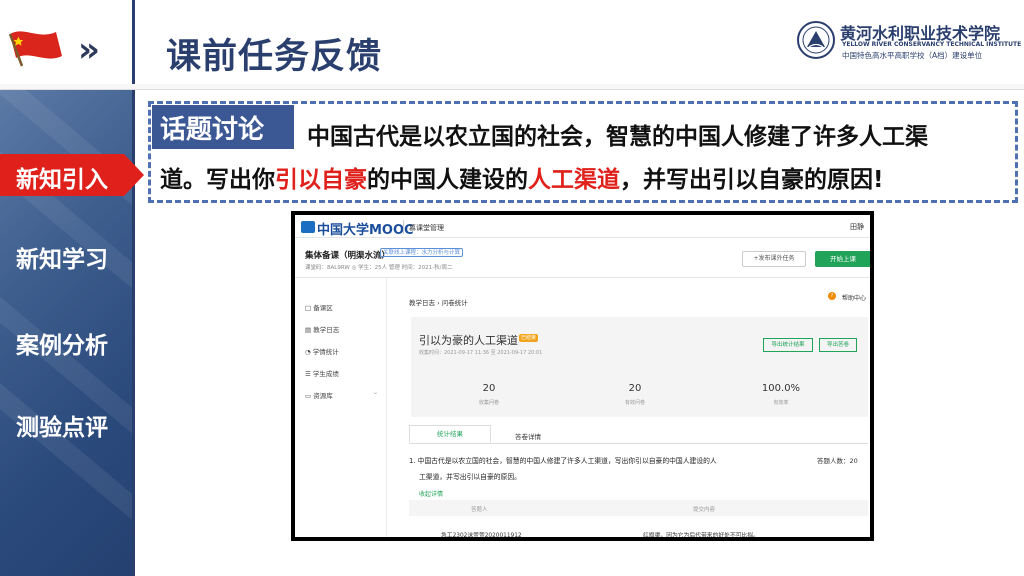  Describe the element at coordinates (832, 296) in the screenshot. I see `help-icon: ?` at that location.